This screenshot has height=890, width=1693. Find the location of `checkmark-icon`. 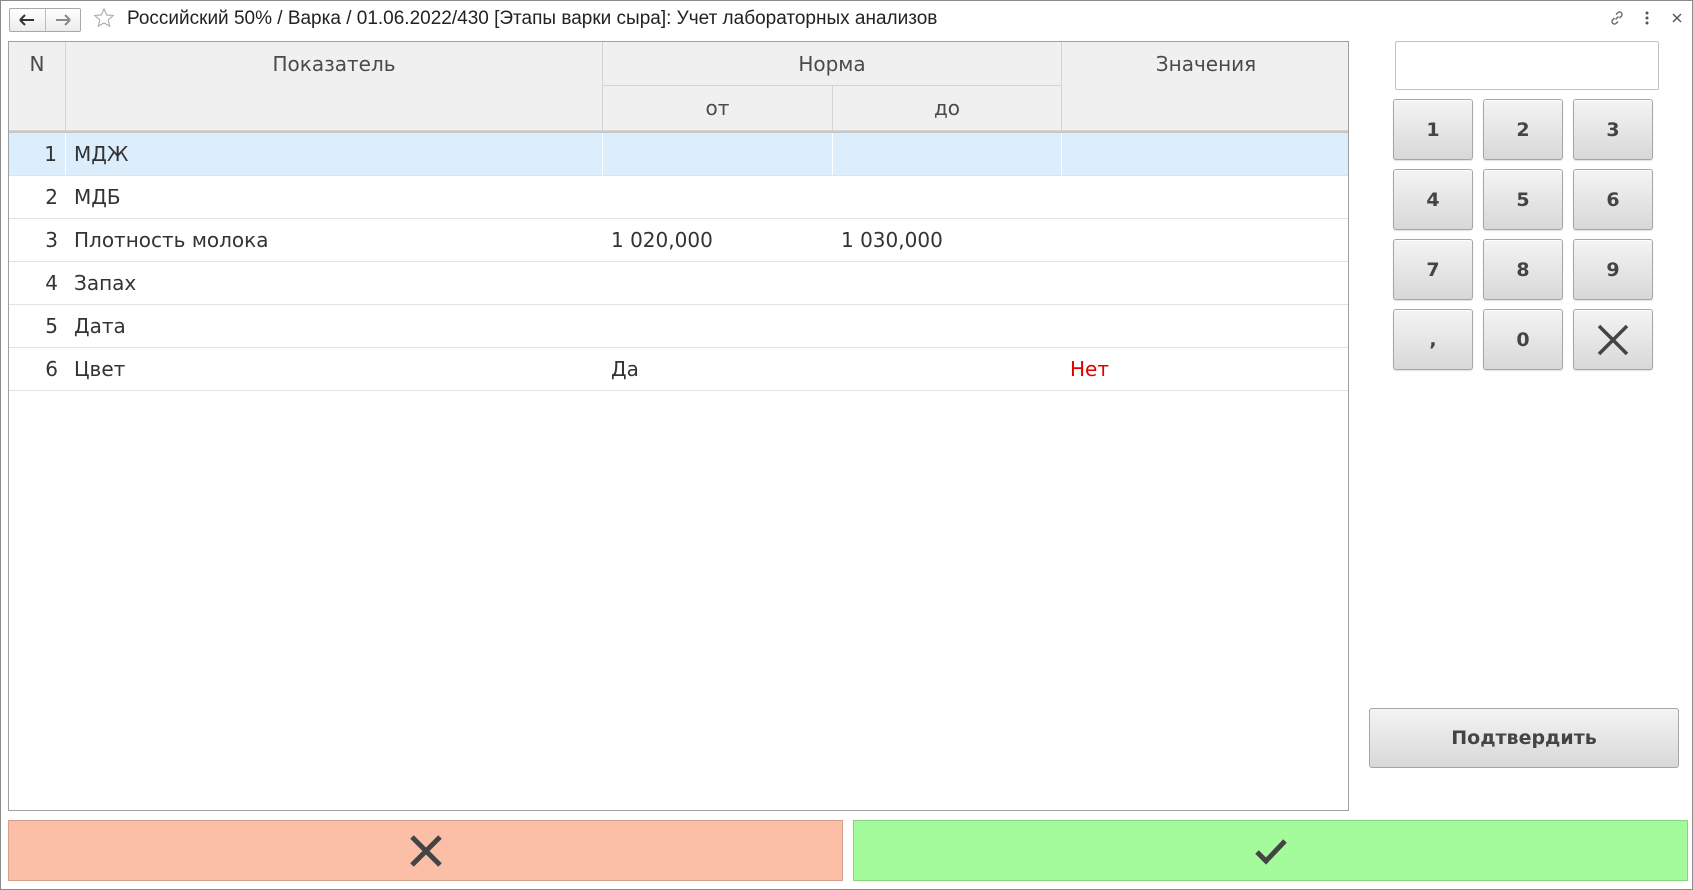

checkmark-icon is located at coordinates (1270, 851).